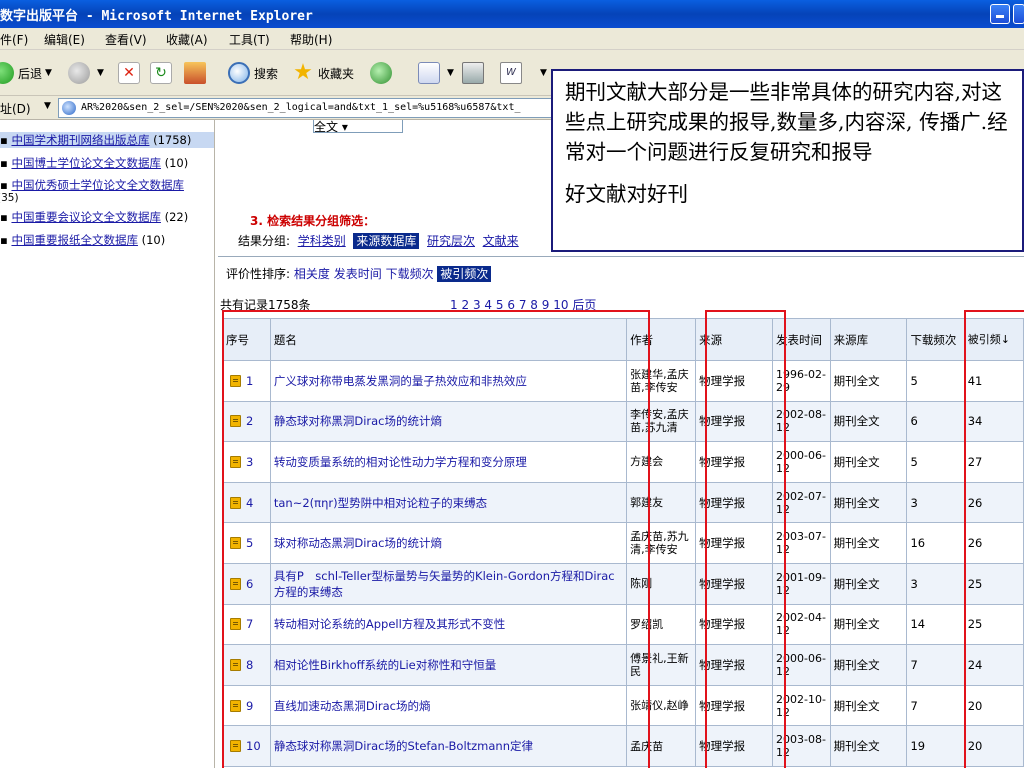 This screenshot has height=768, width=1024. Describe the element at coordinates (451, 241) in the screenshot. I see `group-tab-level: 研究层次` at that location.